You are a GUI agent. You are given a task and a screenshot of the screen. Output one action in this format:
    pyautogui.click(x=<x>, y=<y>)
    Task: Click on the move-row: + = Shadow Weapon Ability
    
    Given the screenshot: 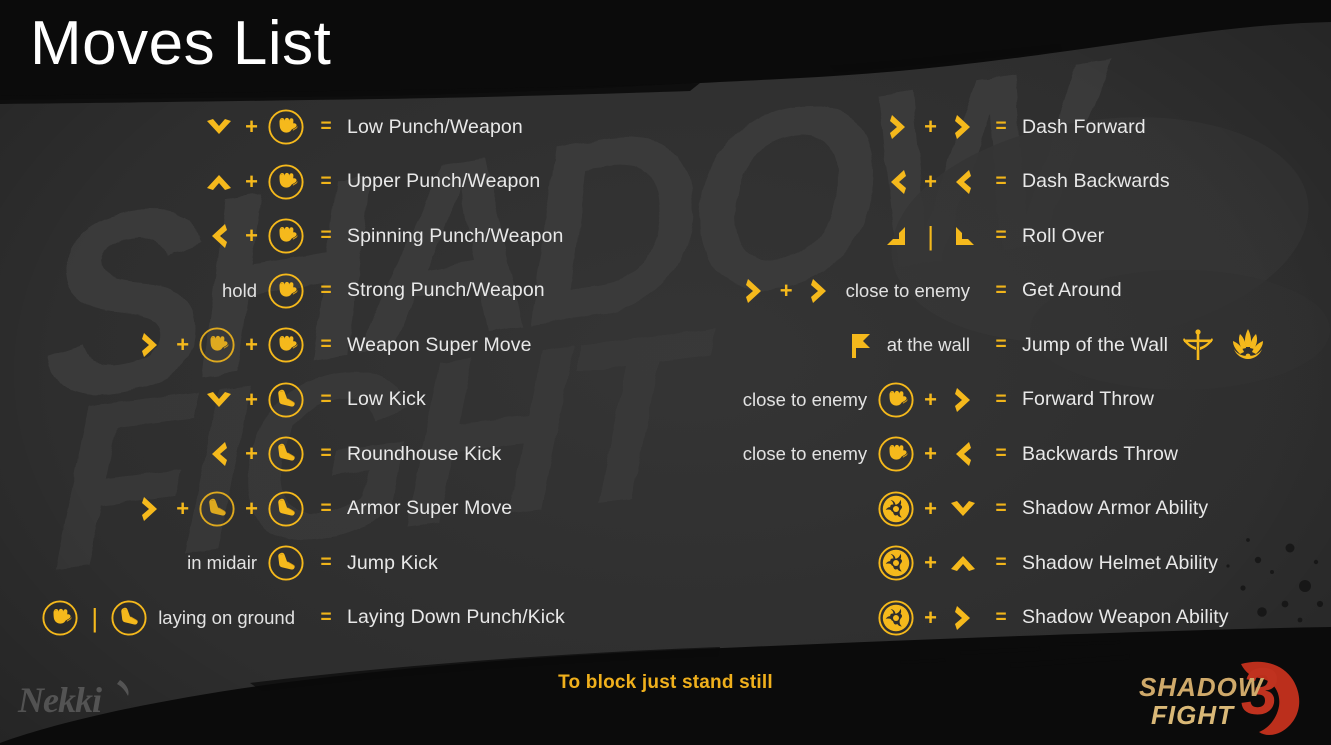 What is the action you would take?
    pyautogui.click(x=1002, y=618)
    